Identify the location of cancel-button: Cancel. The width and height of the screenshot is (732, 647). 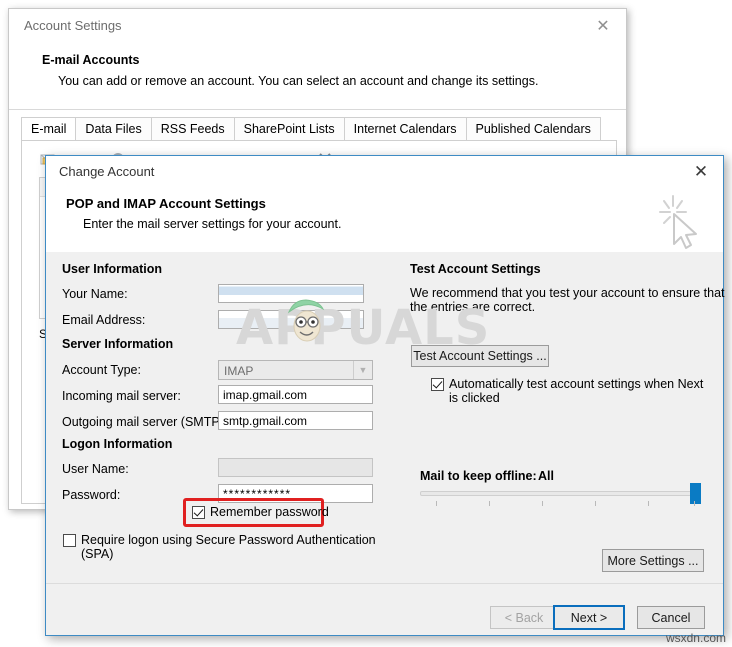
(671, 617).